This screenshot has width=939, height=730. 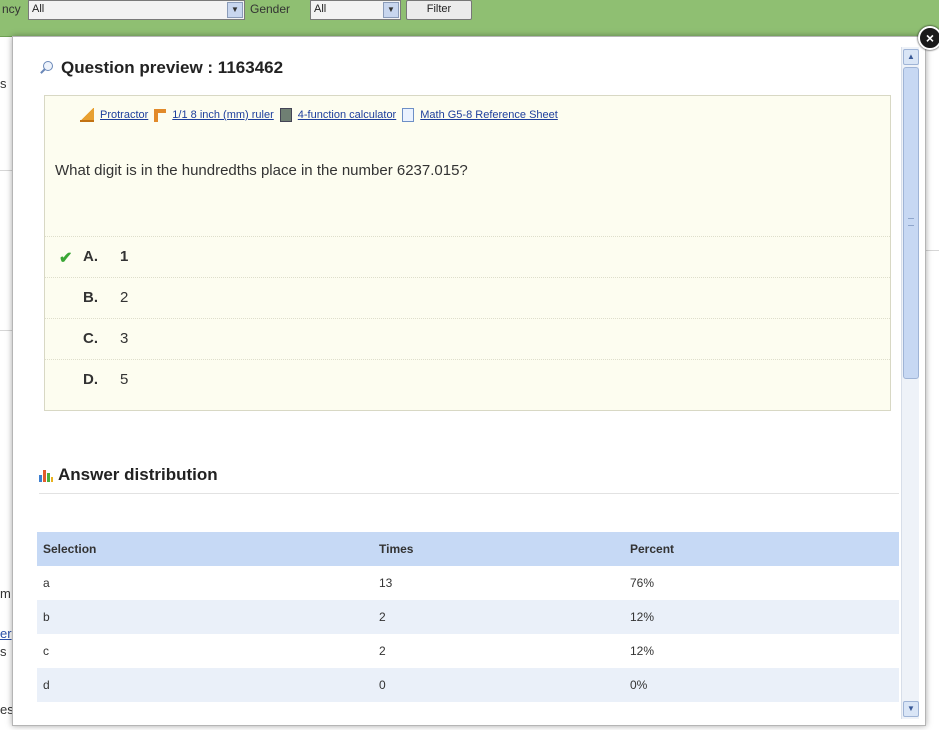 What do you see at coordinates (347, 115) in the screenshot?
I see `calculator-link: 4-function calculator` at bounding box center [347, 115].